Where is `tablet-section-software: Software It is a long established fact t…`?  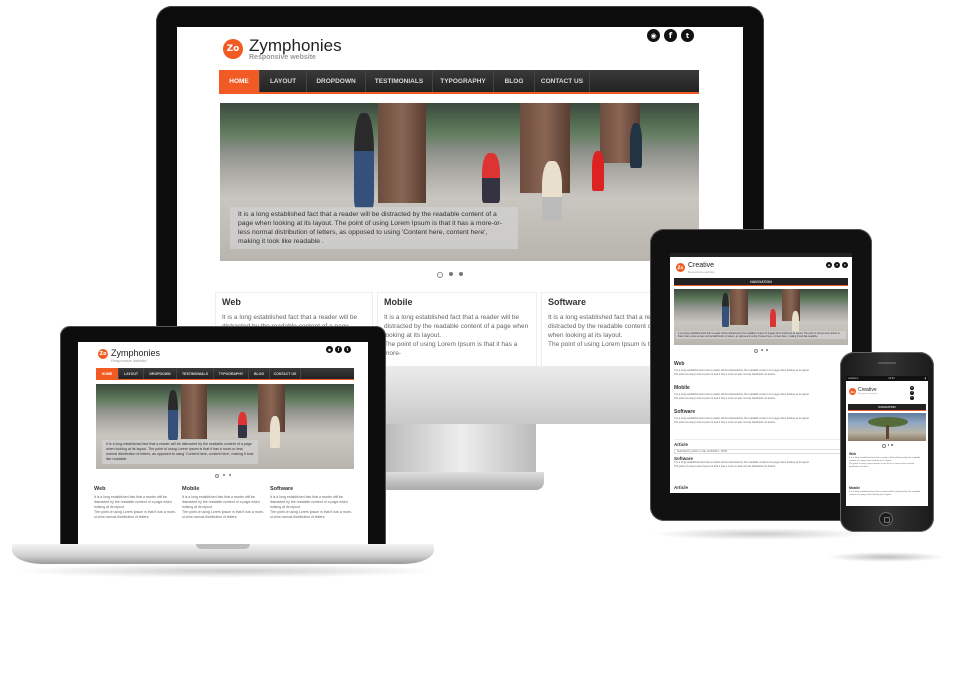
tablet-section-software: Software It is a long established fact t… is located at coordinates (761, 416).